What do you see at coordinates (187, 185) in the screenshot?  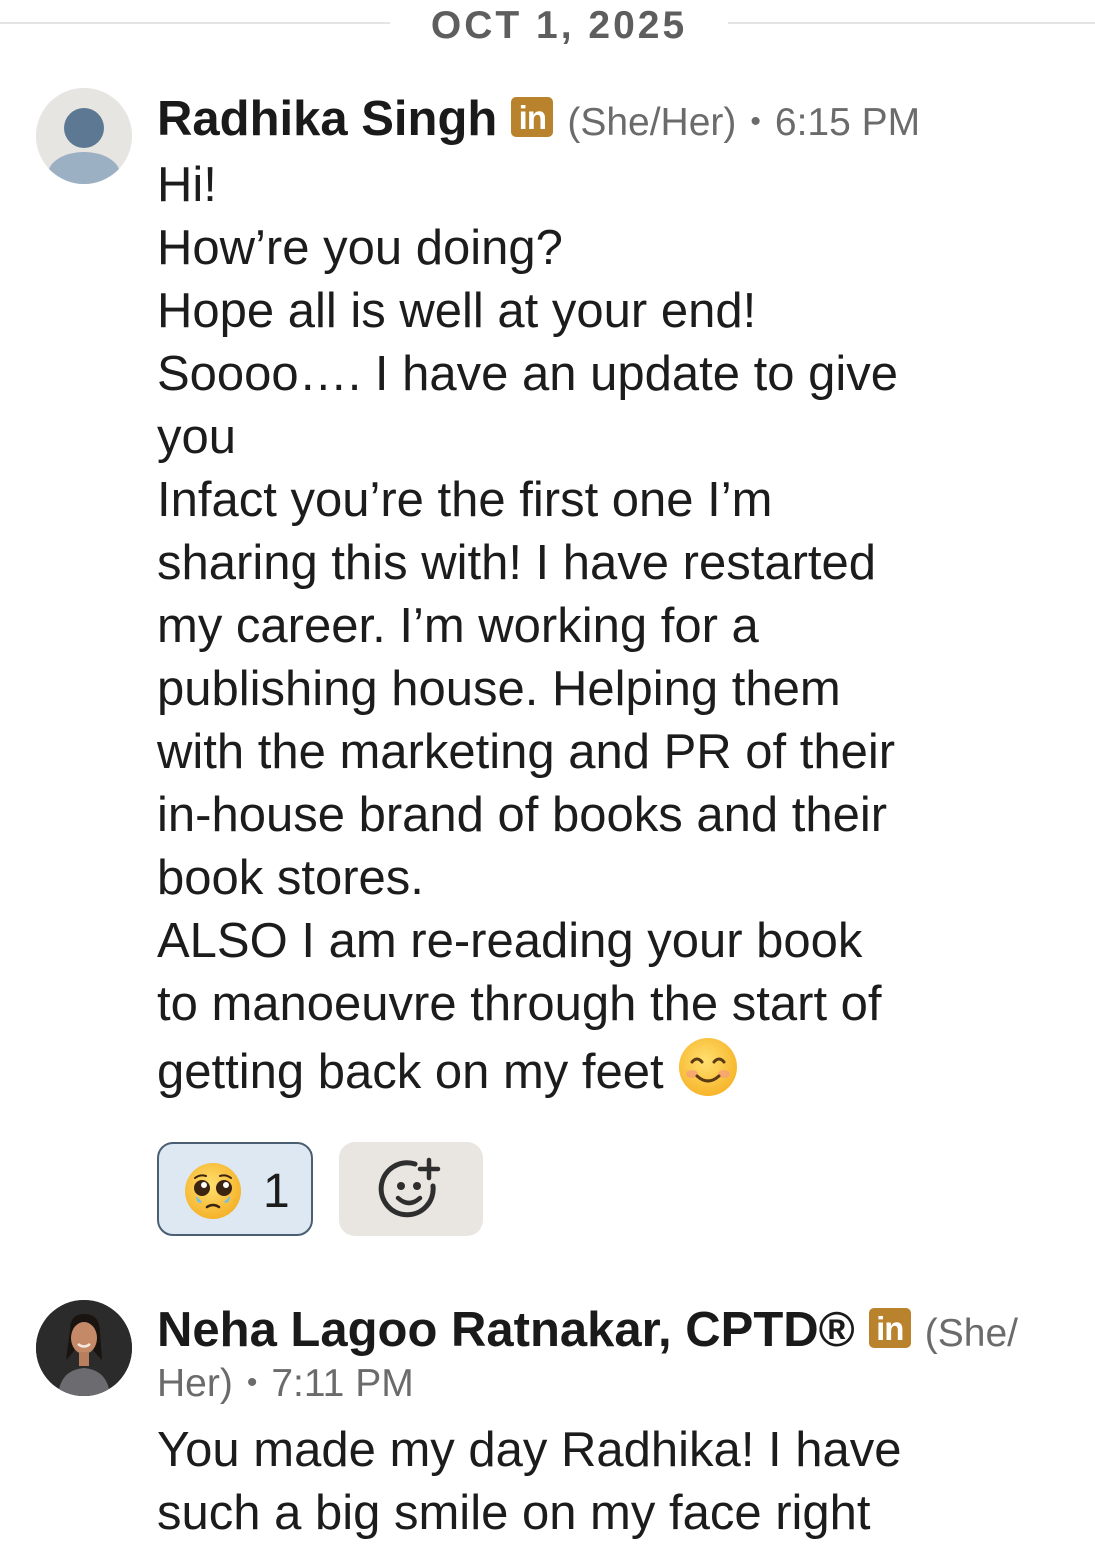 I see `message-line: Hi!` at bounding box center [187, 185].